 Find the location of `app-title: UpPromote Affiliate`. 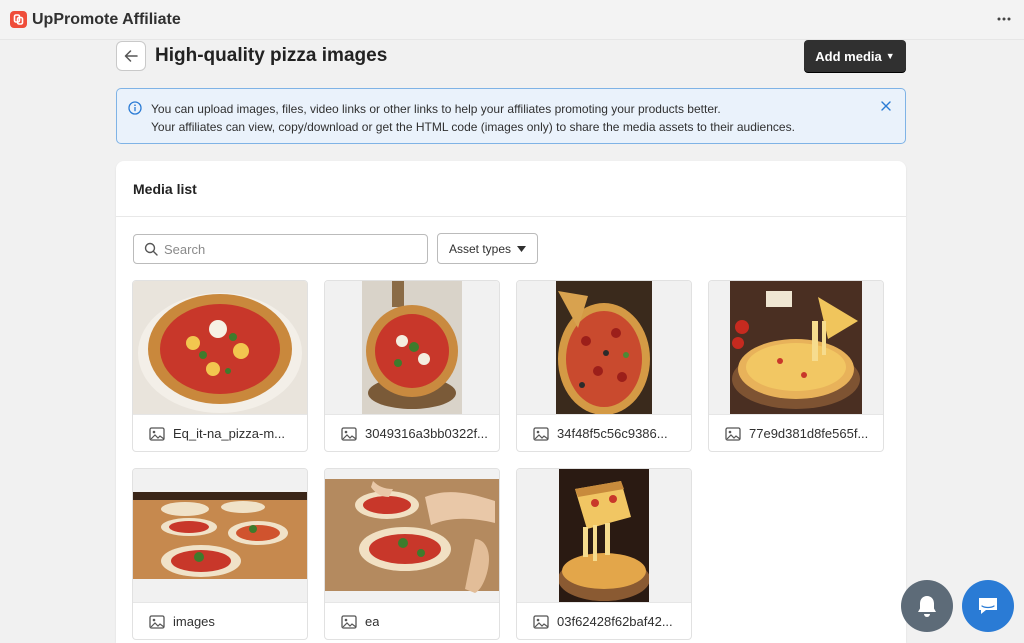

app-title: UpPromote Affiliate is located at coordinates (106, 19).